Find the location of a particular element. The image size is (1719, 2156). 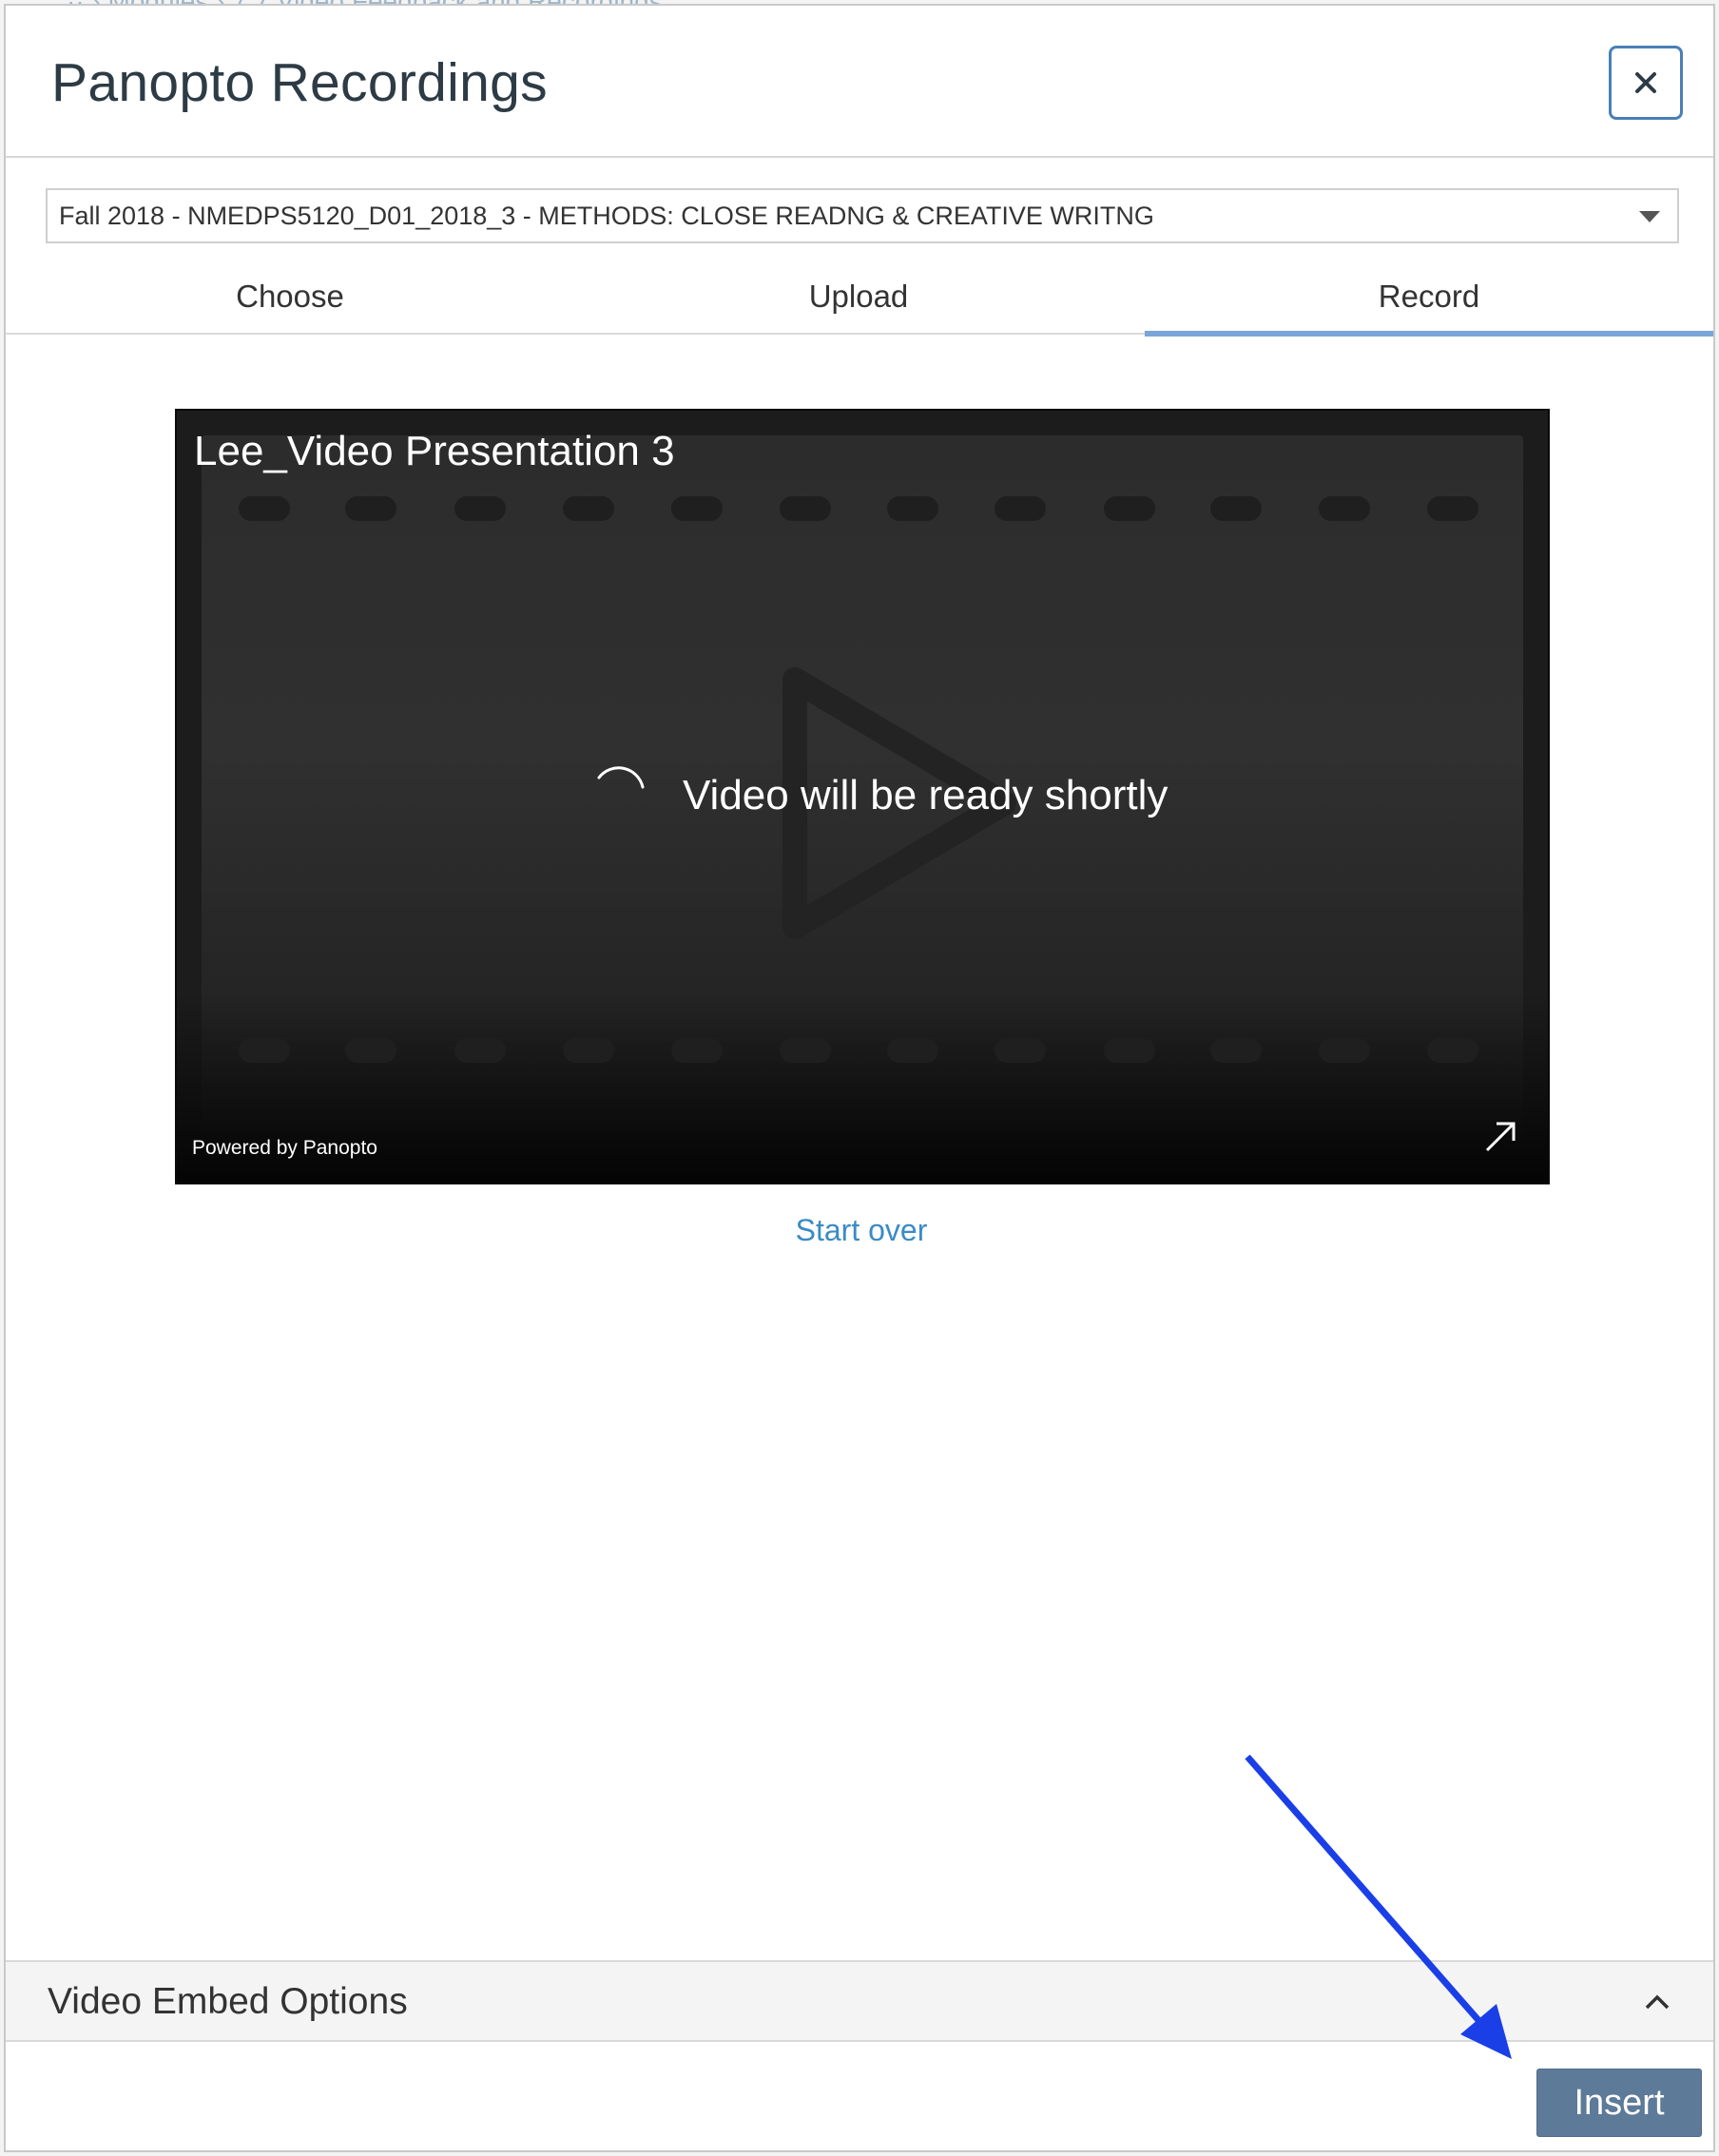

video-title: Lee_Video Presentation 3 is located at coordinates (434, 451).